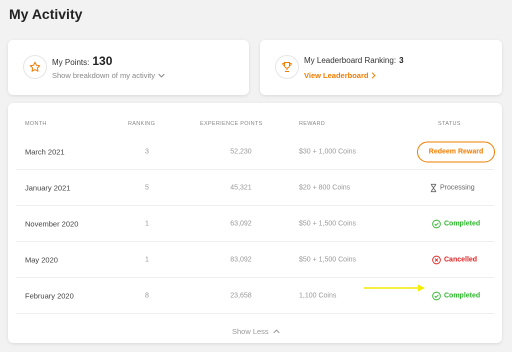  What do you see at coordinates (241, 187) in the screenshot?
I see `xp-cell: 45,321` at bounding box center [241, 187].